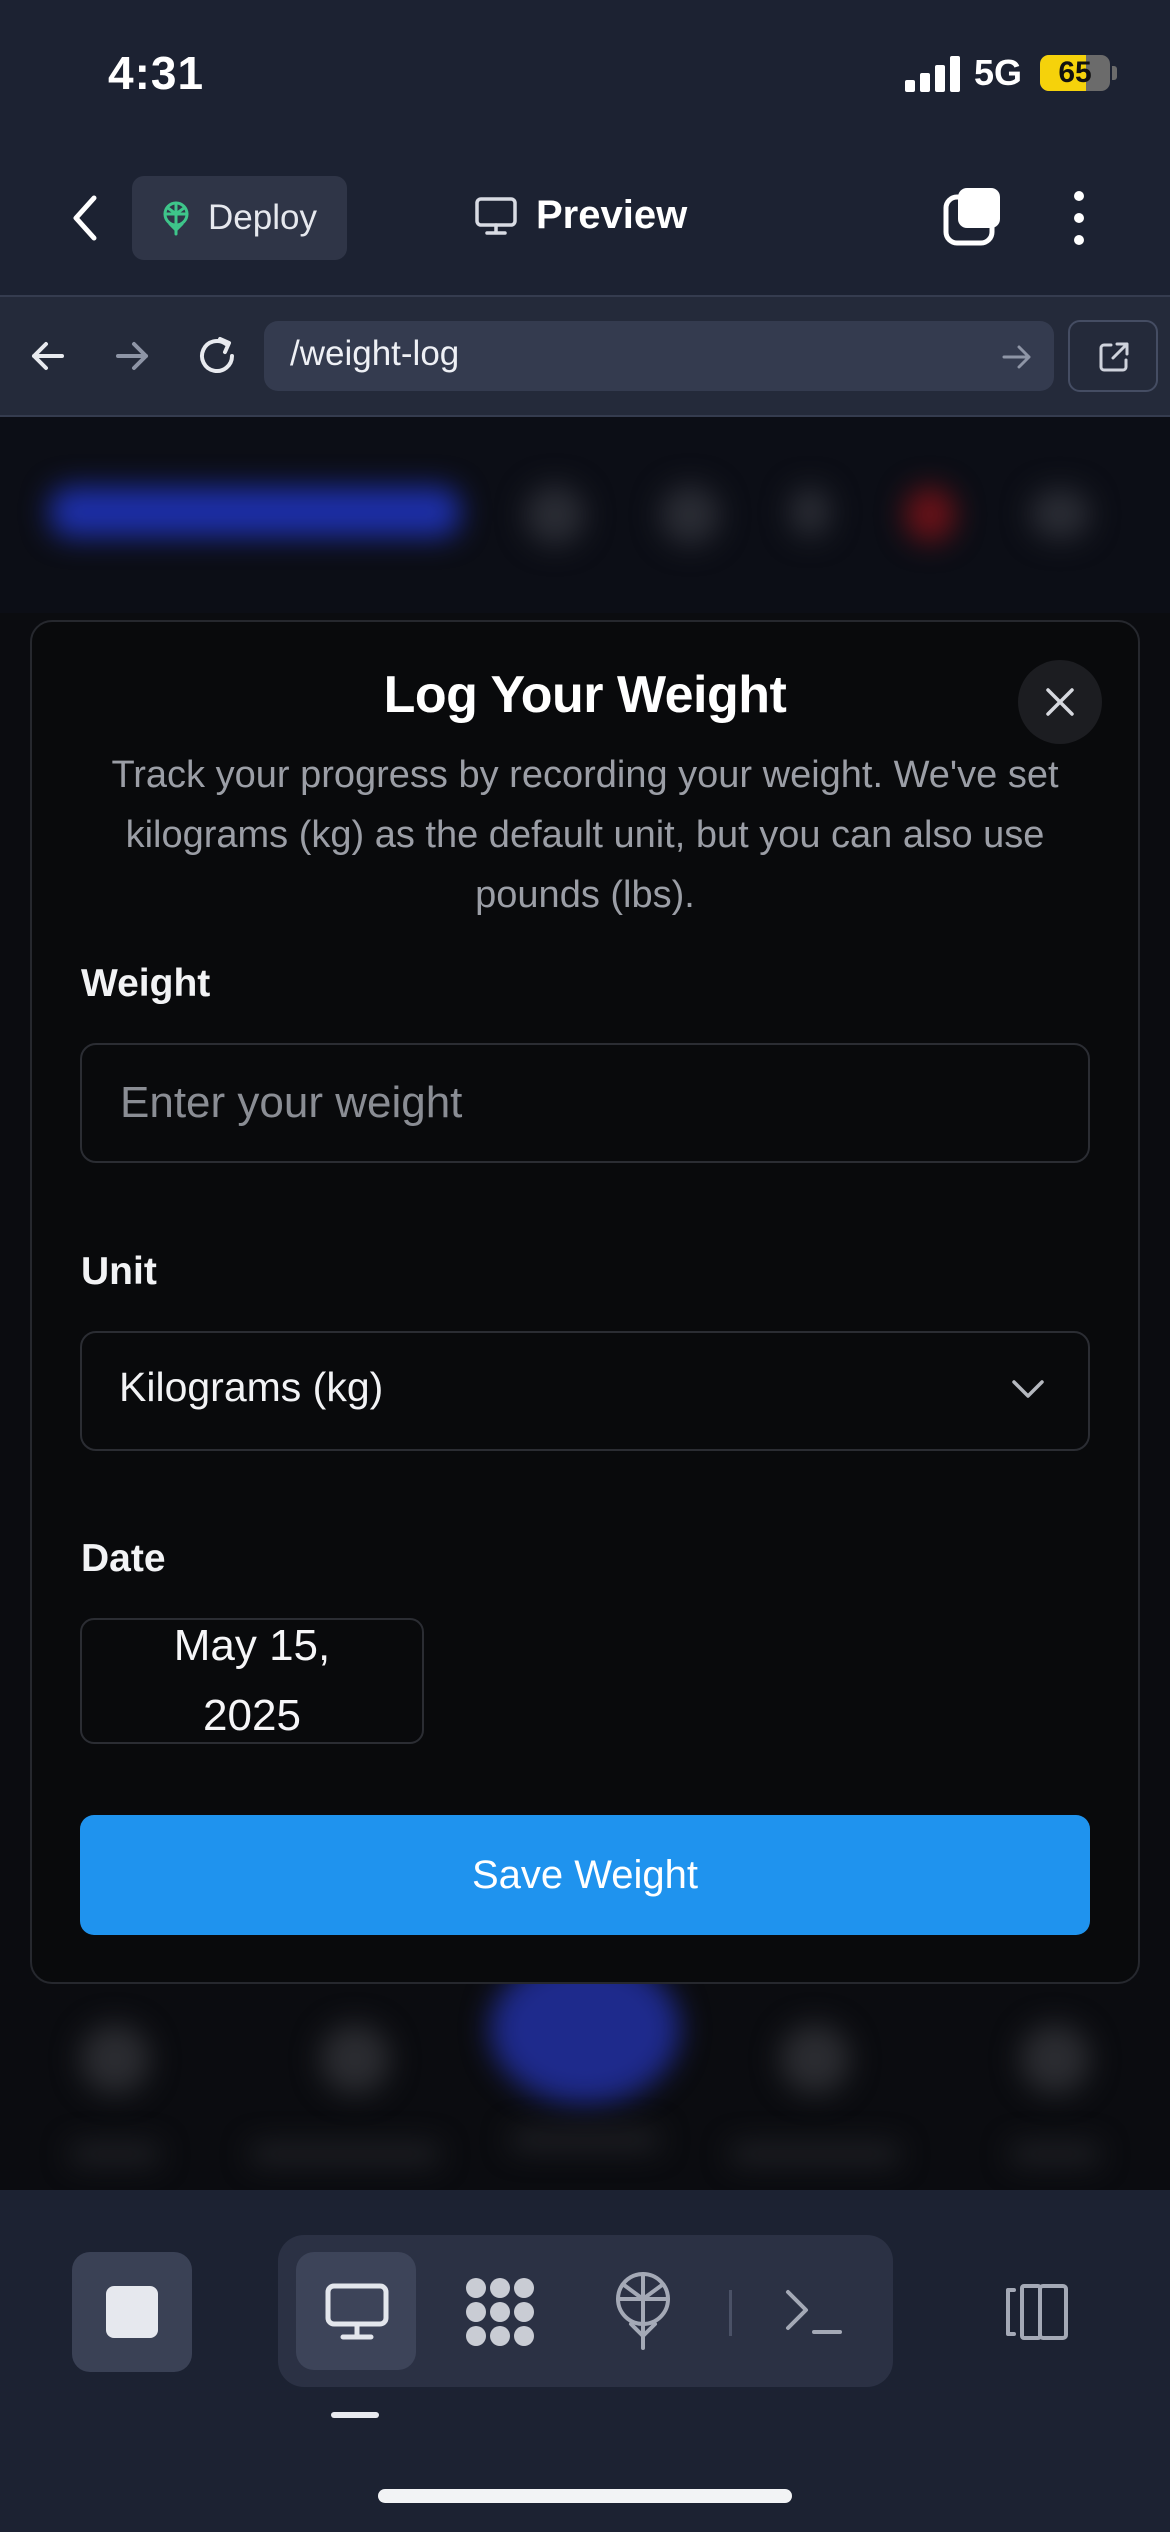 Image resolution: width=1170 pixels, height=2532 pixels. Describe the element at coordinates (262, 217) in the screenshot. I see `deploy-label: Deploy` at that location.